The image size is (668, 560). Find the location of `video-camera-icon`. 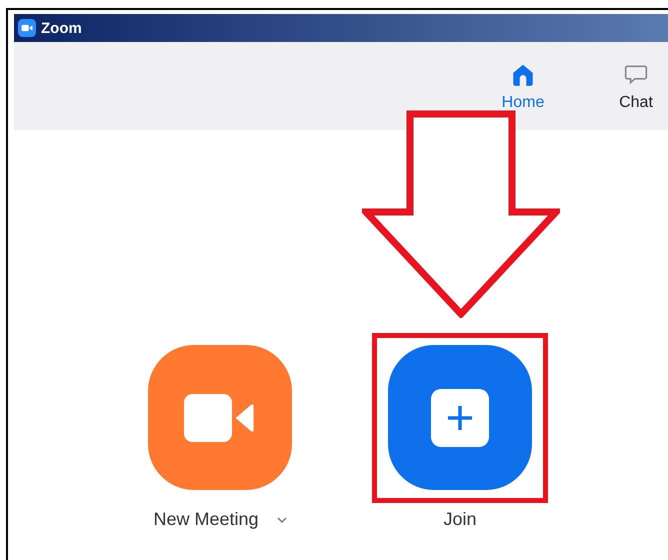

video-camera-icon is located at coordinates (220, 418).